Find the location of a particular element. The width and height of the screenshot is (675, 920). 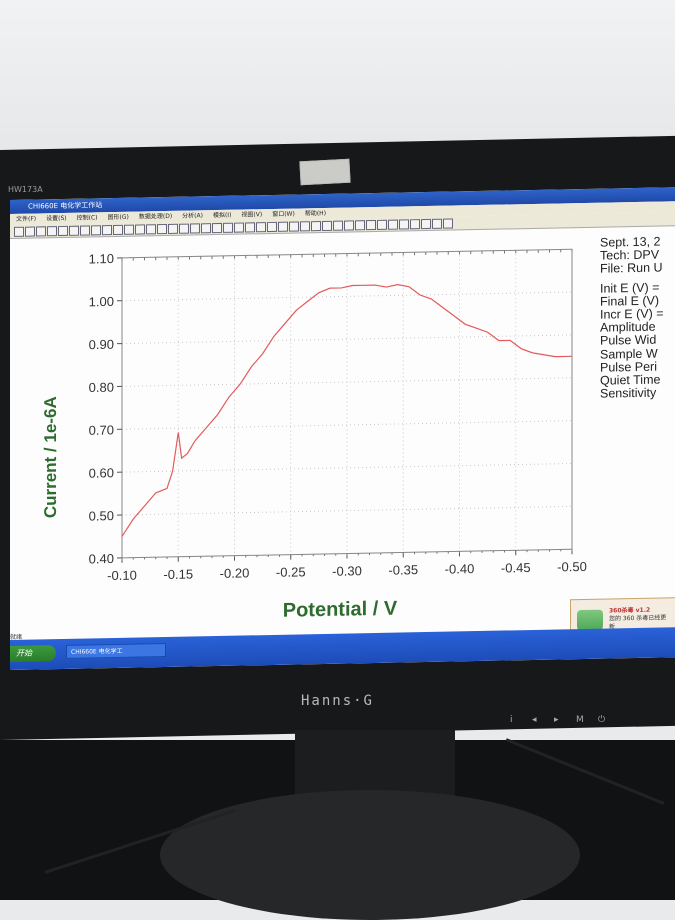

menu-item: 文件(F) is located at coordinates (26, 218).